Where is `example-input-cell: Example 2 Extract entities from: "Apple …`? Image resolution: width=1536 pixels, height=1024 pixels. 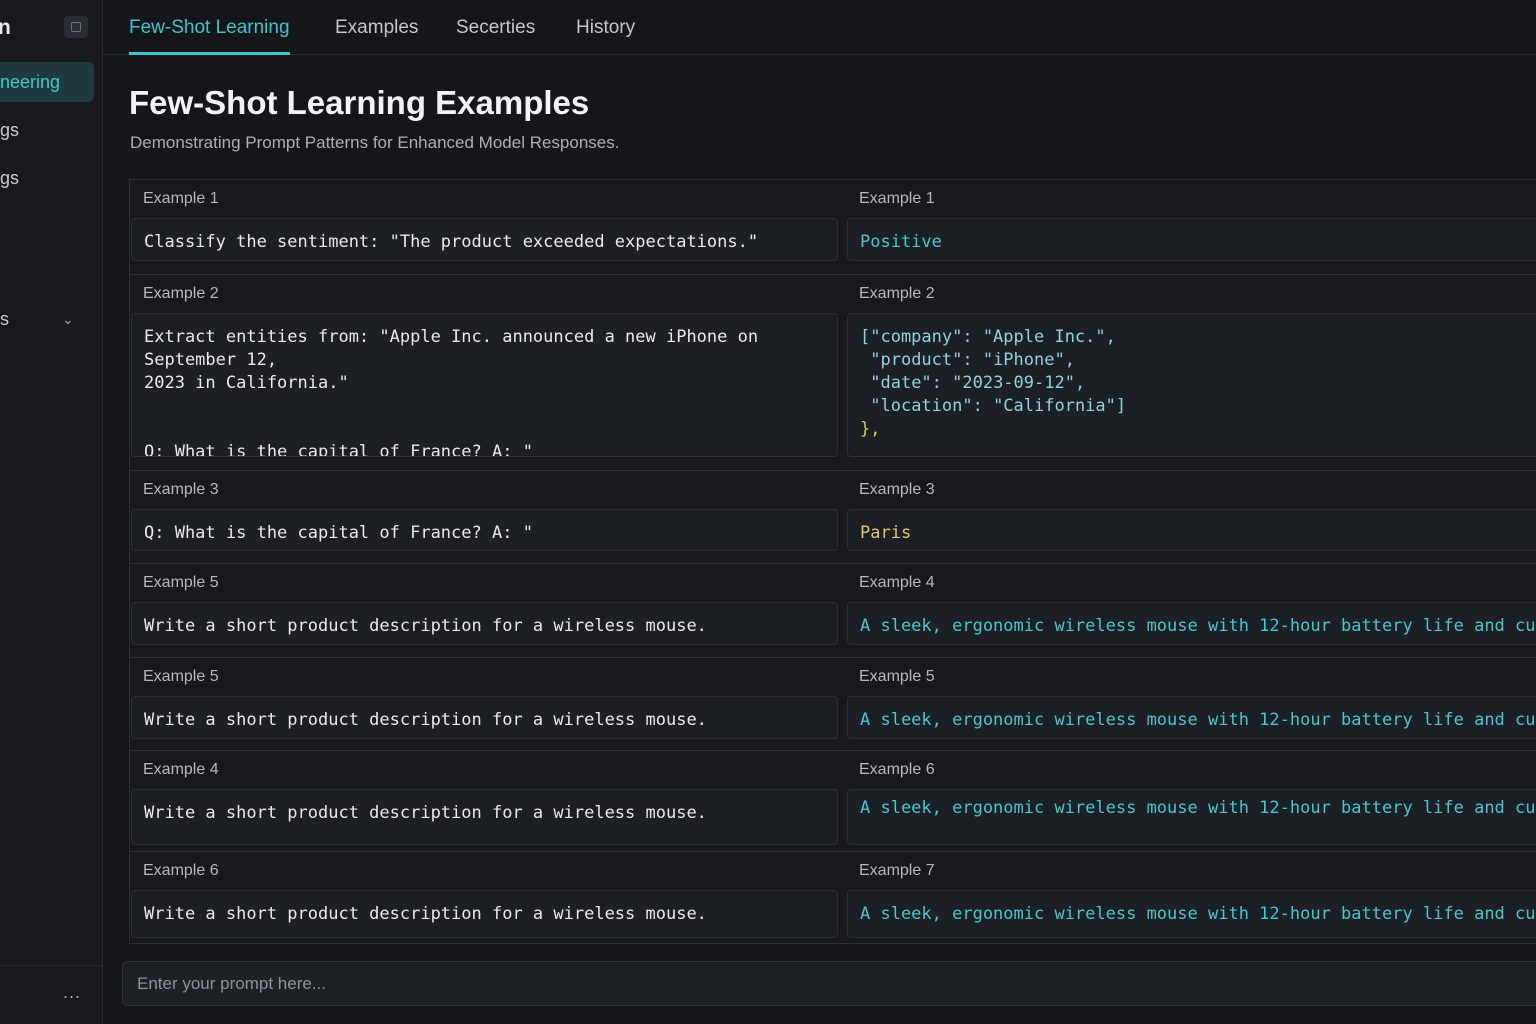 example-input-cell: Example 2 Extract entities from: "Apple … is located at coordinates (484, 369).